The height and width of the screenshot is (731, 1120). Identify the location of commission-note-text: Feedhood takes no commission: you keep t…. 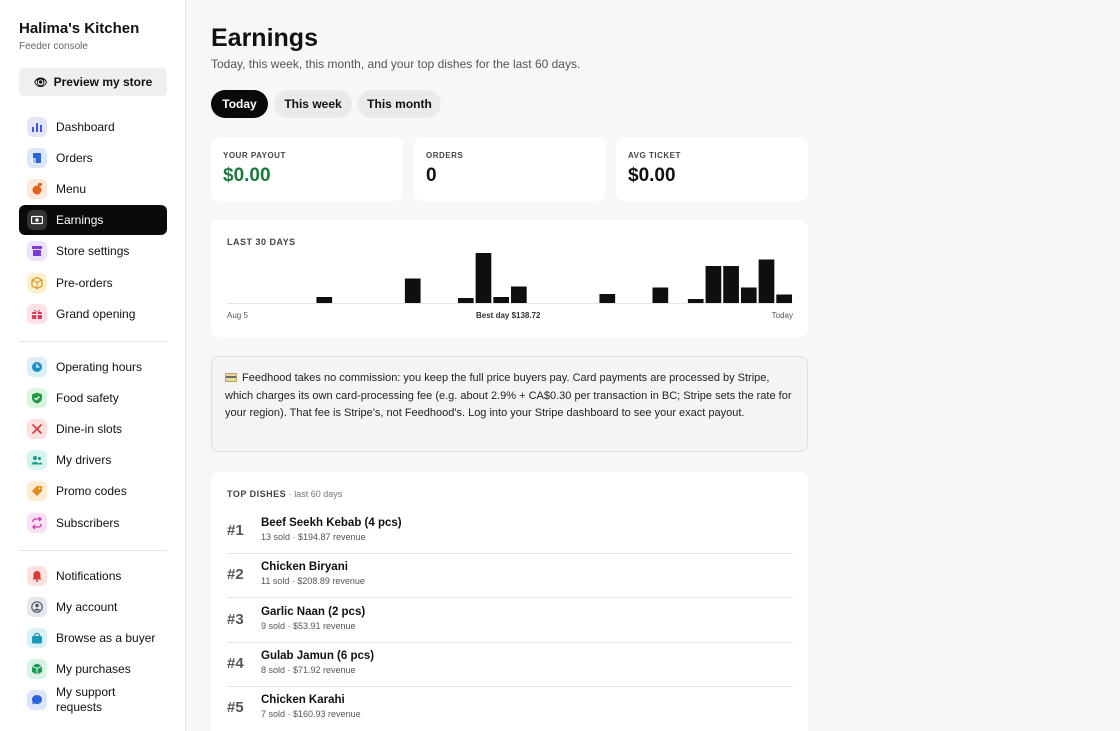
(508, 395).